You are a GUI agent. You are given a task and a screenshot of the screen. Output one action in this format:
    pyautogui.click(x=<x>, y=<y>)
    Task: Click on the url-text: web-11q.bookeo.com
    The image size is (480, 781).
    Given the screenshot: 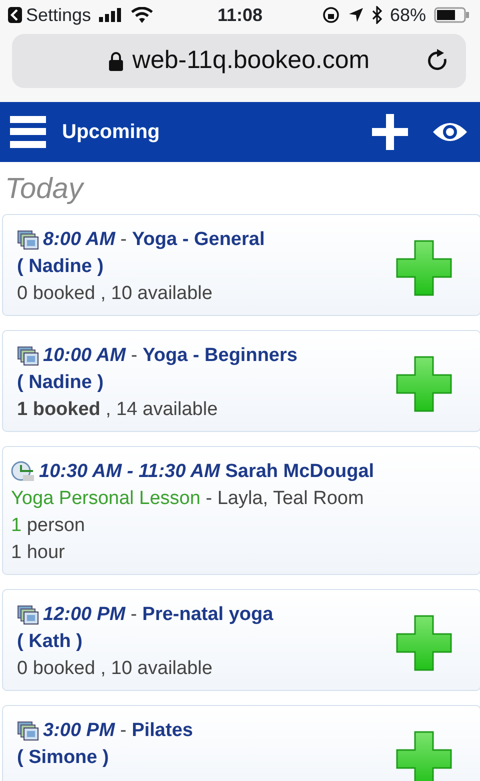 What is the action you would take?
    pyautogui.click(x=251, y=60)
    